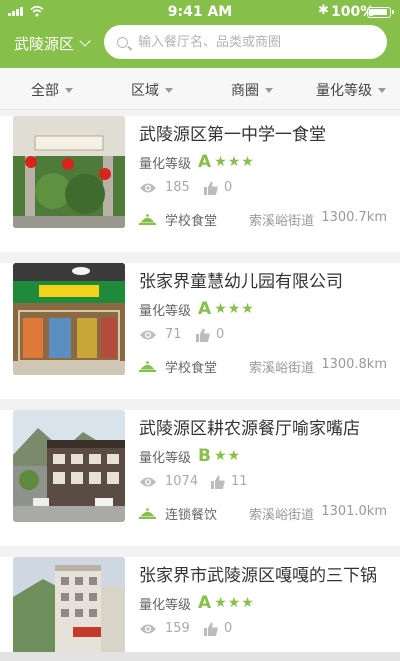  I want to click on distance-label: 1300.8km, so click(354, 364).